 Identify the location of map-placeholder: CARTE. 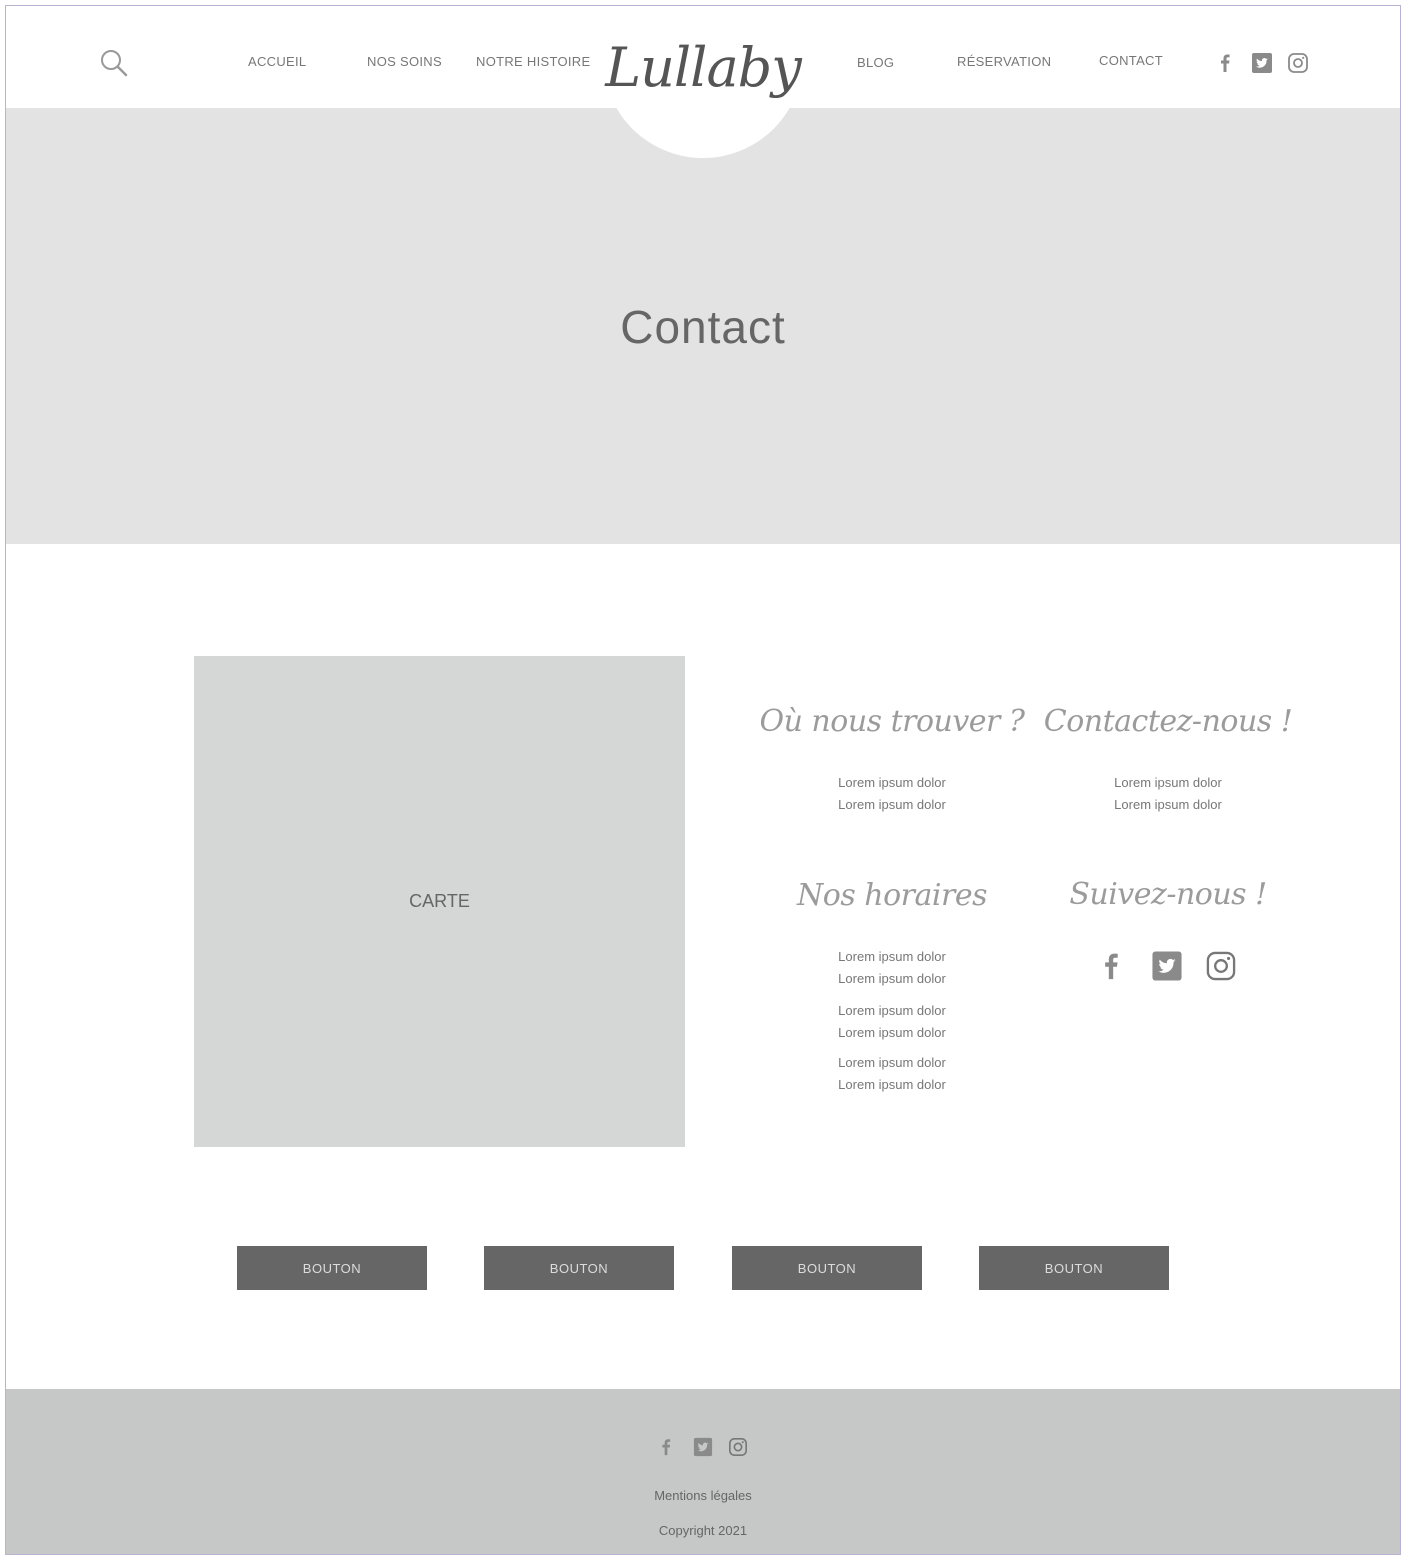
(439, 901).